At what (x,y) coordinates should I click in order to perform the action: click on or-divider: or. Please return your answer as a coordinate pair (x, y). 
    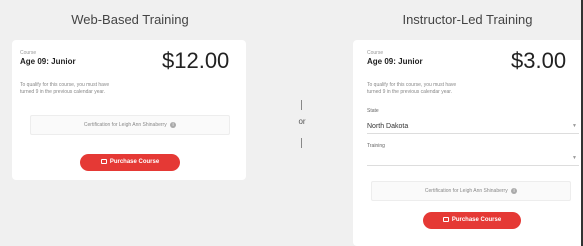
    Looking at the image, I should click on (302, 124).